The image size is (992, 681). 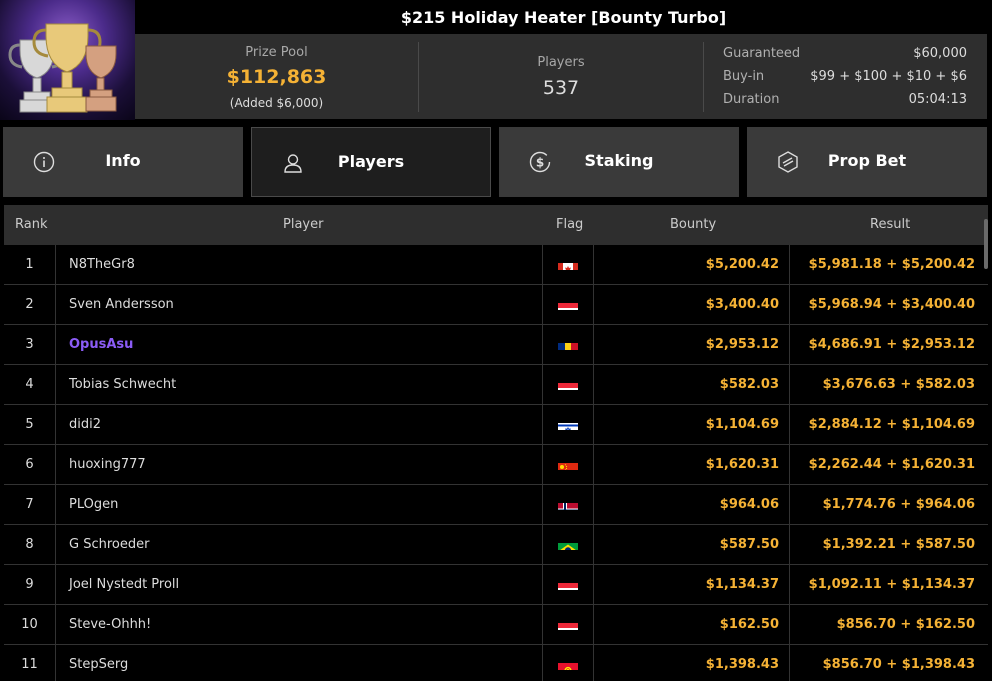 I want to click on header-result: Result, so click(x=890, y=224).